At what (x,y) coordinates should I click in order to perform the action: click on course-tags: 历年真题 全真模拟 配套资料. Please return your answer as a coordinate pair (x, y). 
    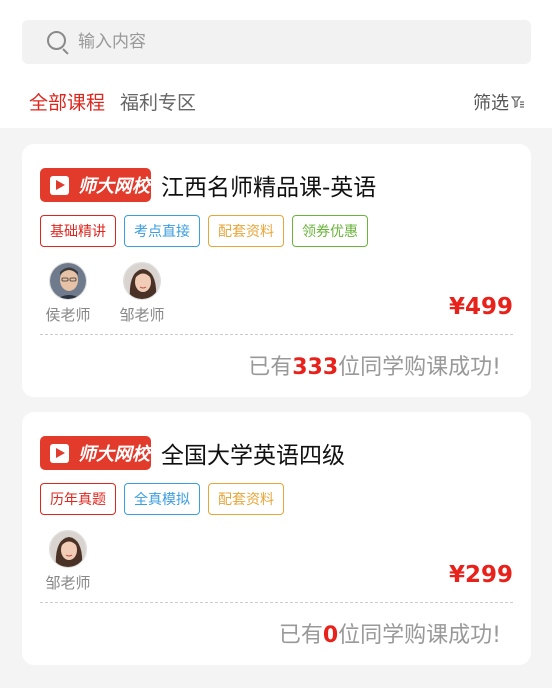
    Looking at the image, I should click on (162, 499).